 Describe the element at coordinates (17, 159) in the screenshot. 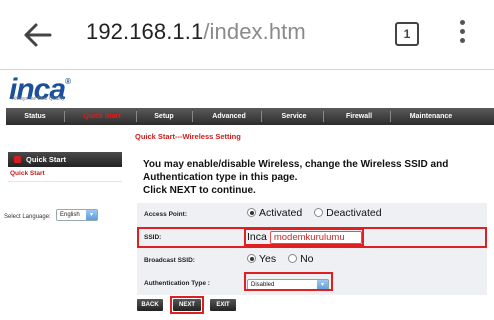

I see `bullet-icon` at that location.